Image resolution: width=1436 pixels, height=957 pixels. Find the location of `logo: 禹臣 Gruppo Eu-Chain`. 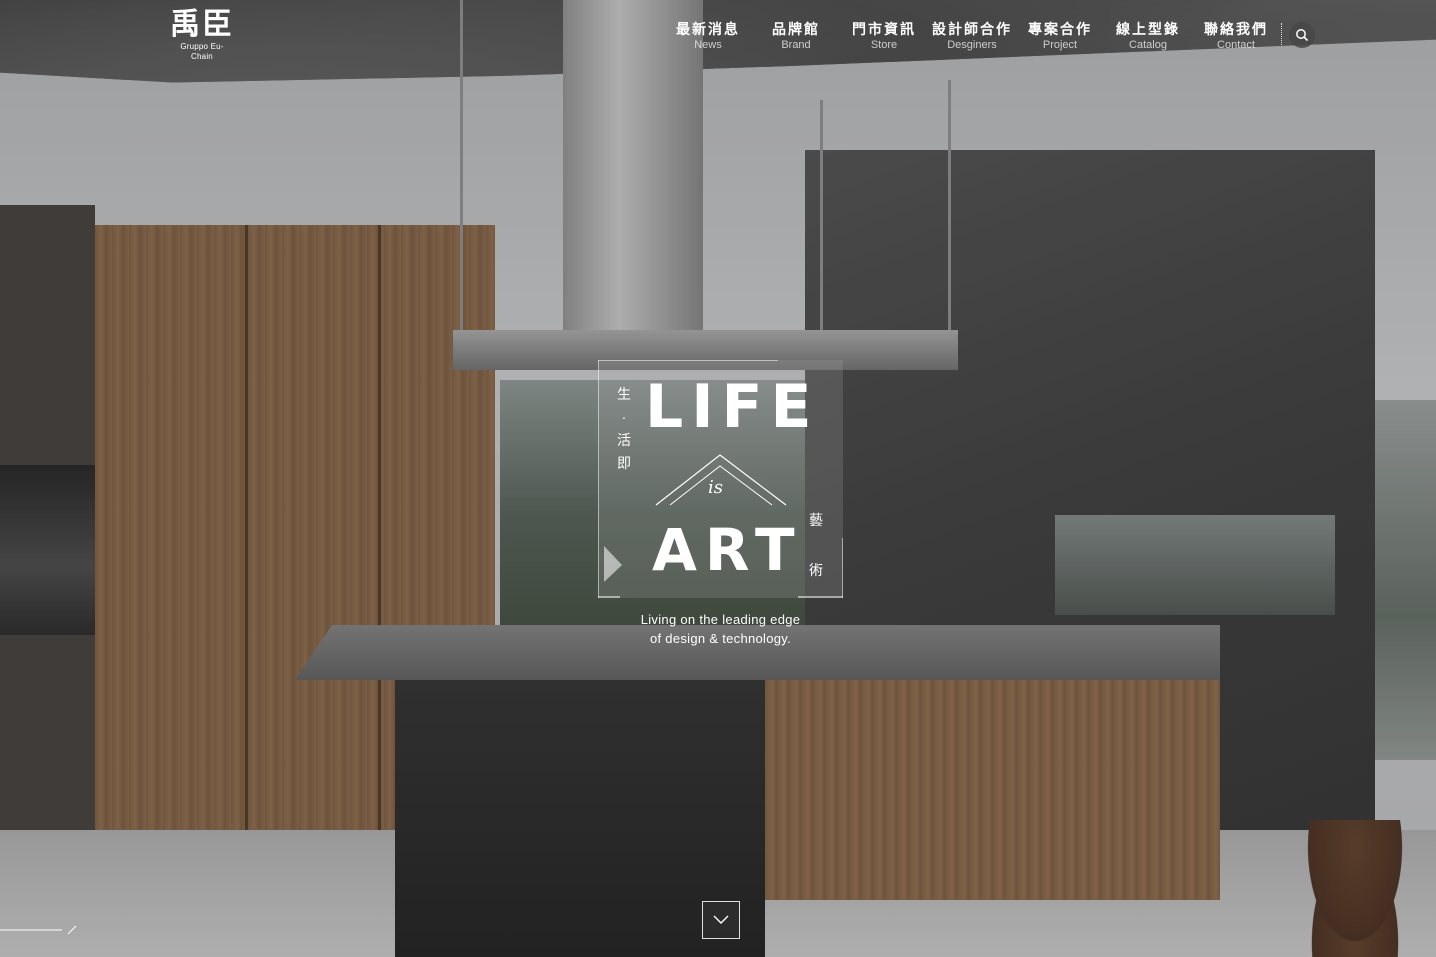

logo: 禹臣 Gruppo Eu-Chain is located at coordinates (202, 34).